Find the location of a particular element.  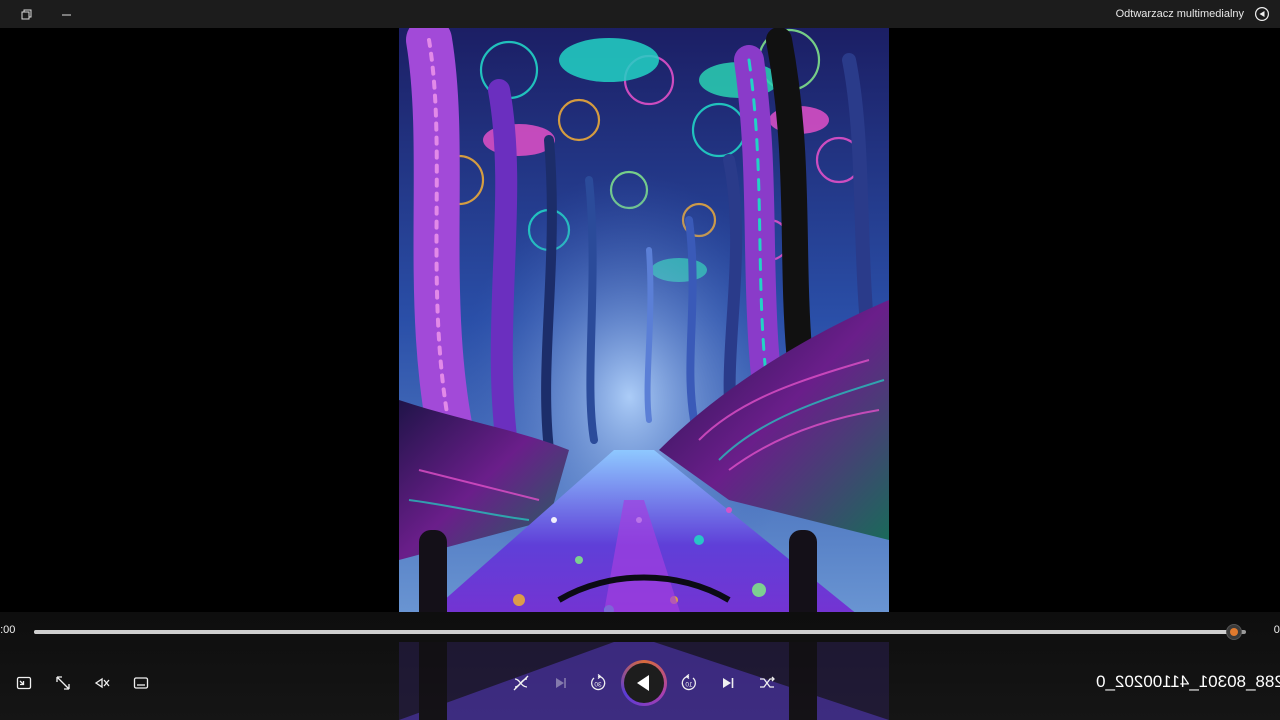

previous-icon is located at coordinates (561, 683).